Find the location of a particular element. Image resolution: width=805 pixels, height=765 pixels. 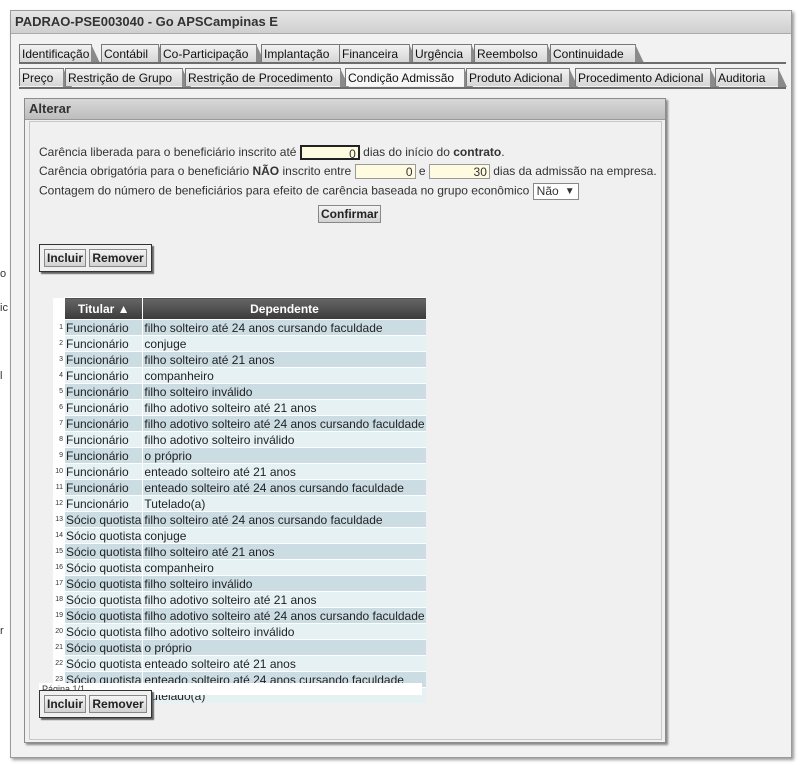

table-row: 3 Funcionário filho solteiro até 21 anos is located at coordinates (239, 359).